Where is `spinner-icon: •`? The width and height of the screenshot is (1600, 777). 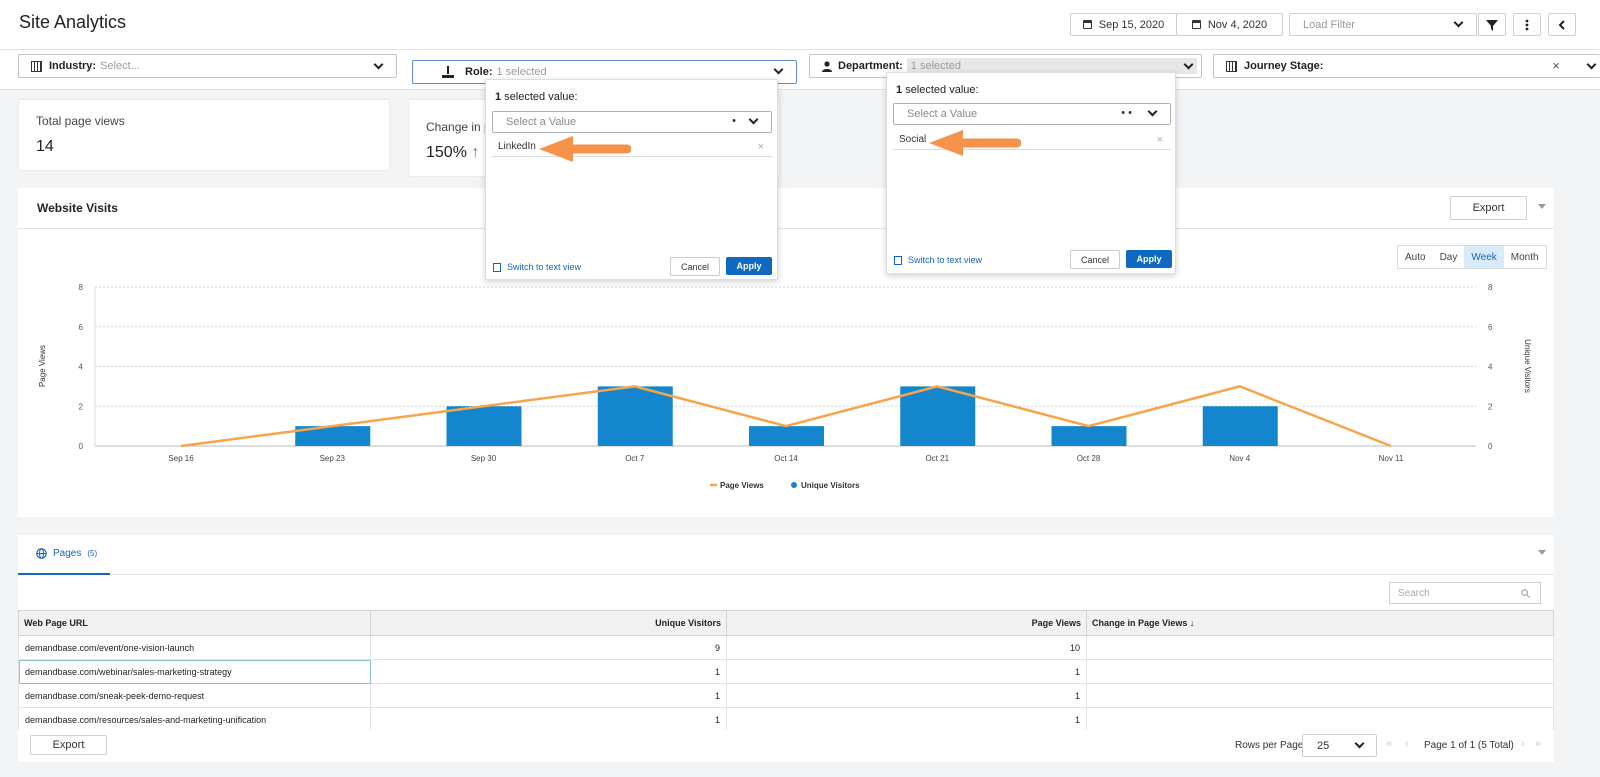
spinner-icon: • is located at coordinates (734, 121).